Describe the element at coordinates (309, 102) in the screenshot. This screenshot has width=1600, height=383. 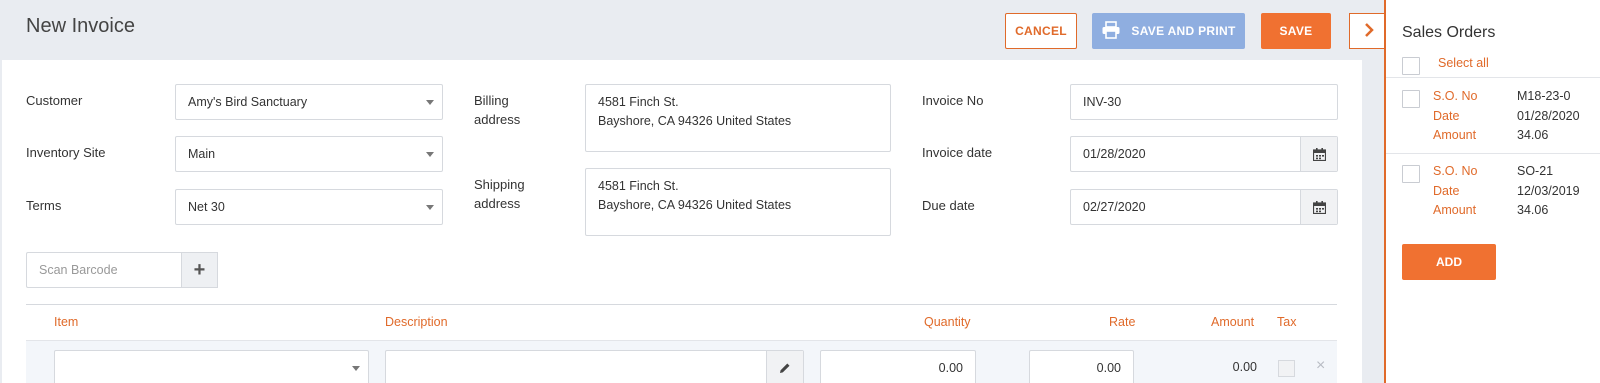
I see `customer-select: Amy's Bird Sanctuary` at that location.